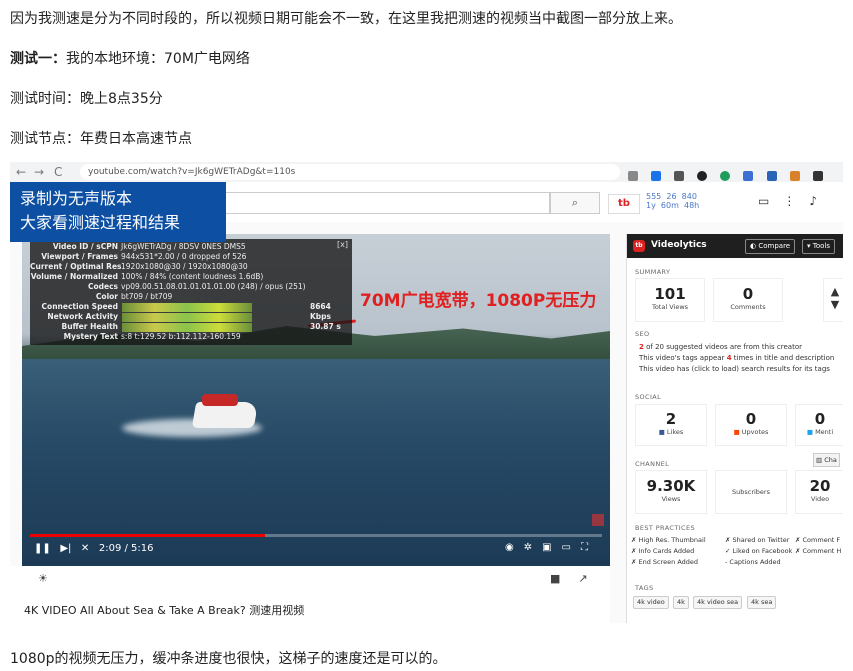 The height and width of the screenshot is (671, 853). I want to click on best-practice-item: ✗ Comment H, so click(818, 551).